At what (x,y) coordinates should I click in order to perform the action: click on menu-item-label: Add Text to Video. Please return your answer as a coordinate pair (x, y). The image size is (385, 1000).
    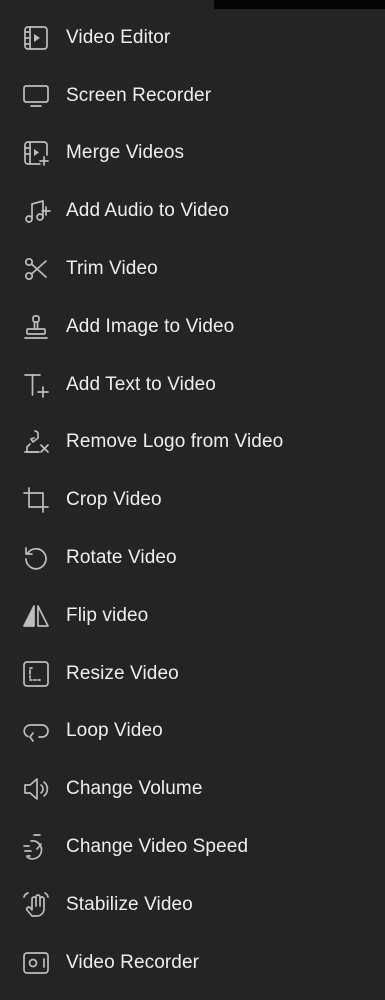
    Looking at the image, I should click on (141, 384).